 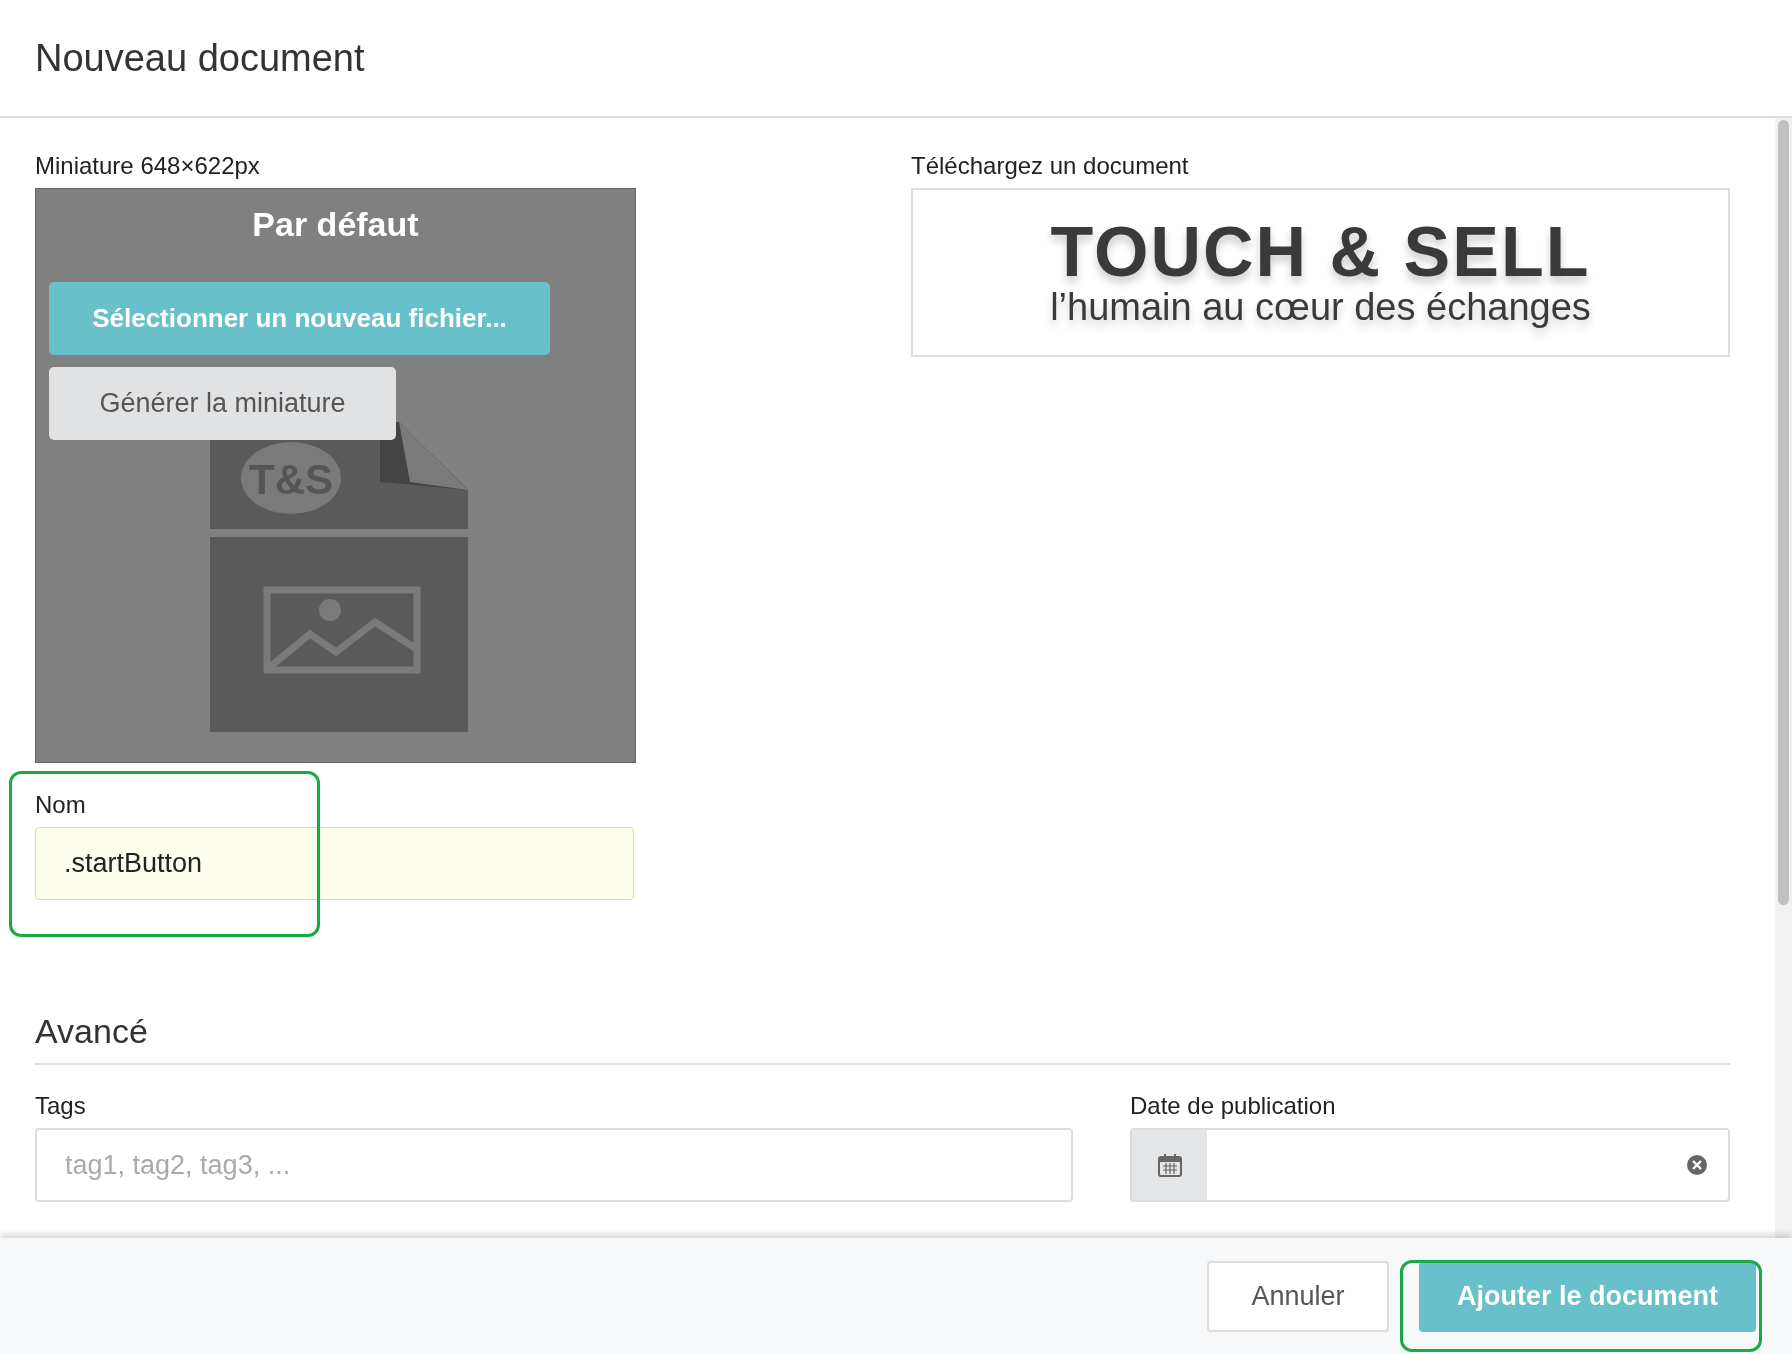 What do you see at coordinates (334, 863) in the screenshot?
I see `name-input: .startButton` at bounding box center [334, 863].